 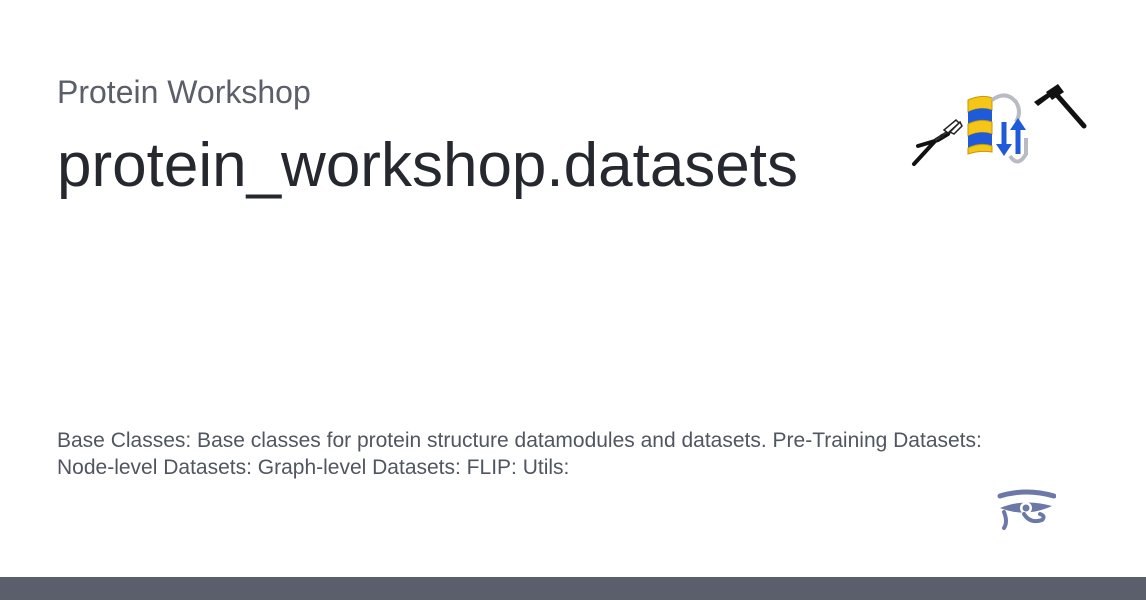 I want to click on protein-strand-icon, so click(x=1009, y=128).